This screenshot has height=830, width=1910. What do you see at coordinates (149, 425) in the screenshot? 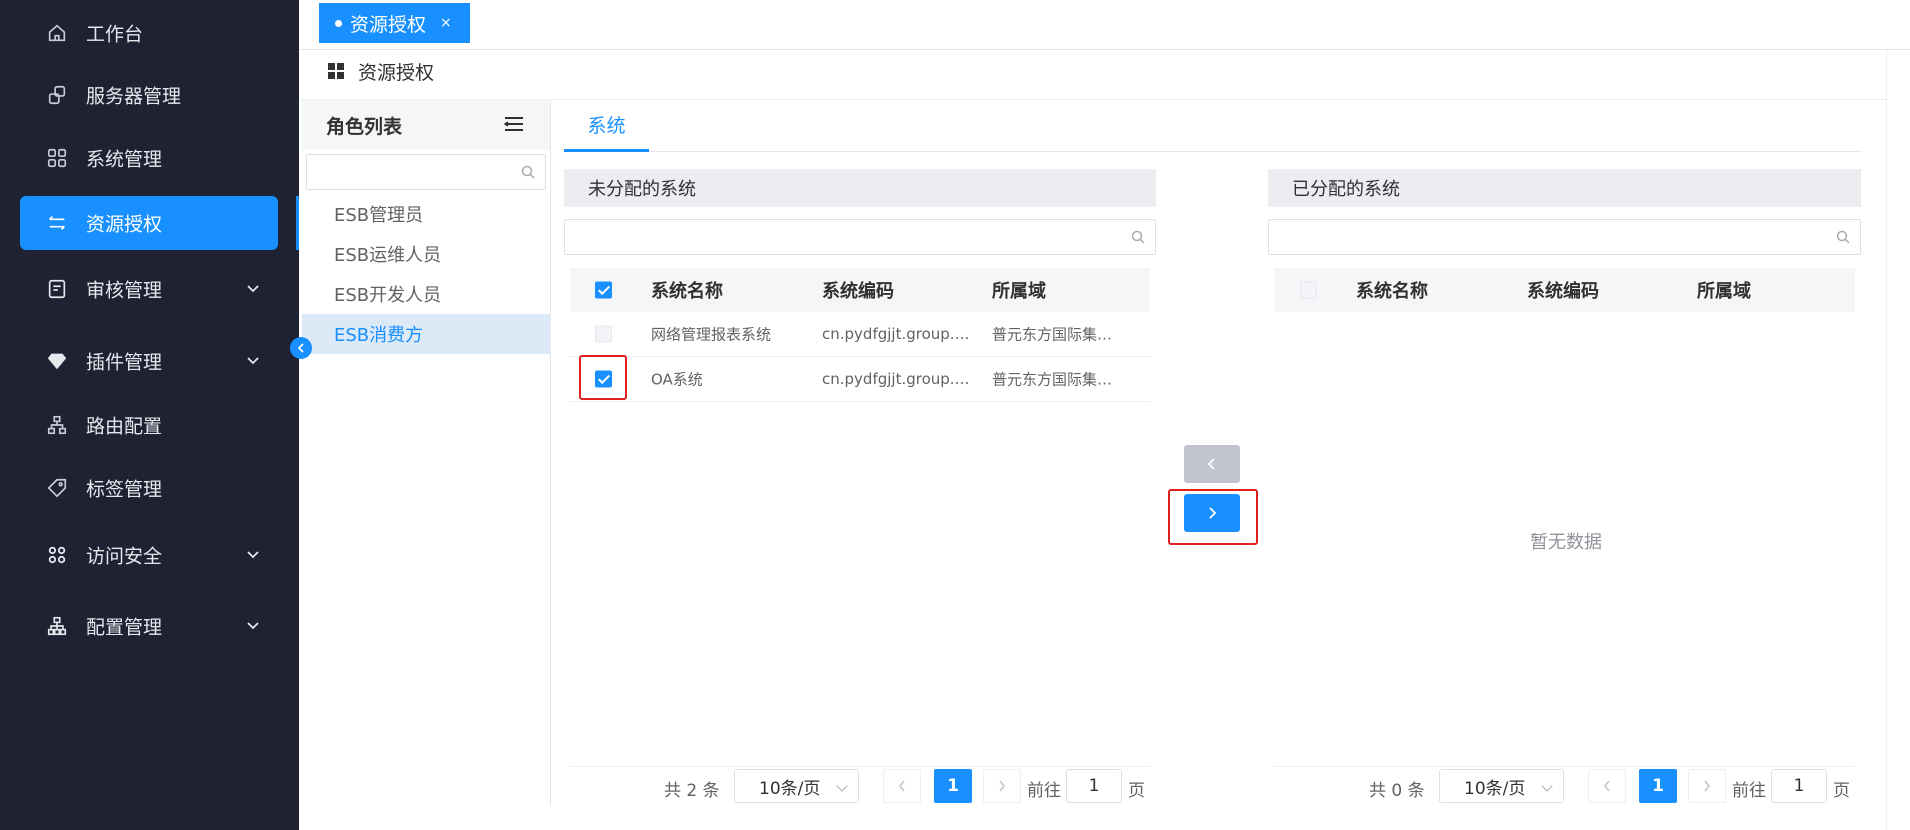
I see `sidebar-item-route: 路由配置` at bounding box center [149, 425].